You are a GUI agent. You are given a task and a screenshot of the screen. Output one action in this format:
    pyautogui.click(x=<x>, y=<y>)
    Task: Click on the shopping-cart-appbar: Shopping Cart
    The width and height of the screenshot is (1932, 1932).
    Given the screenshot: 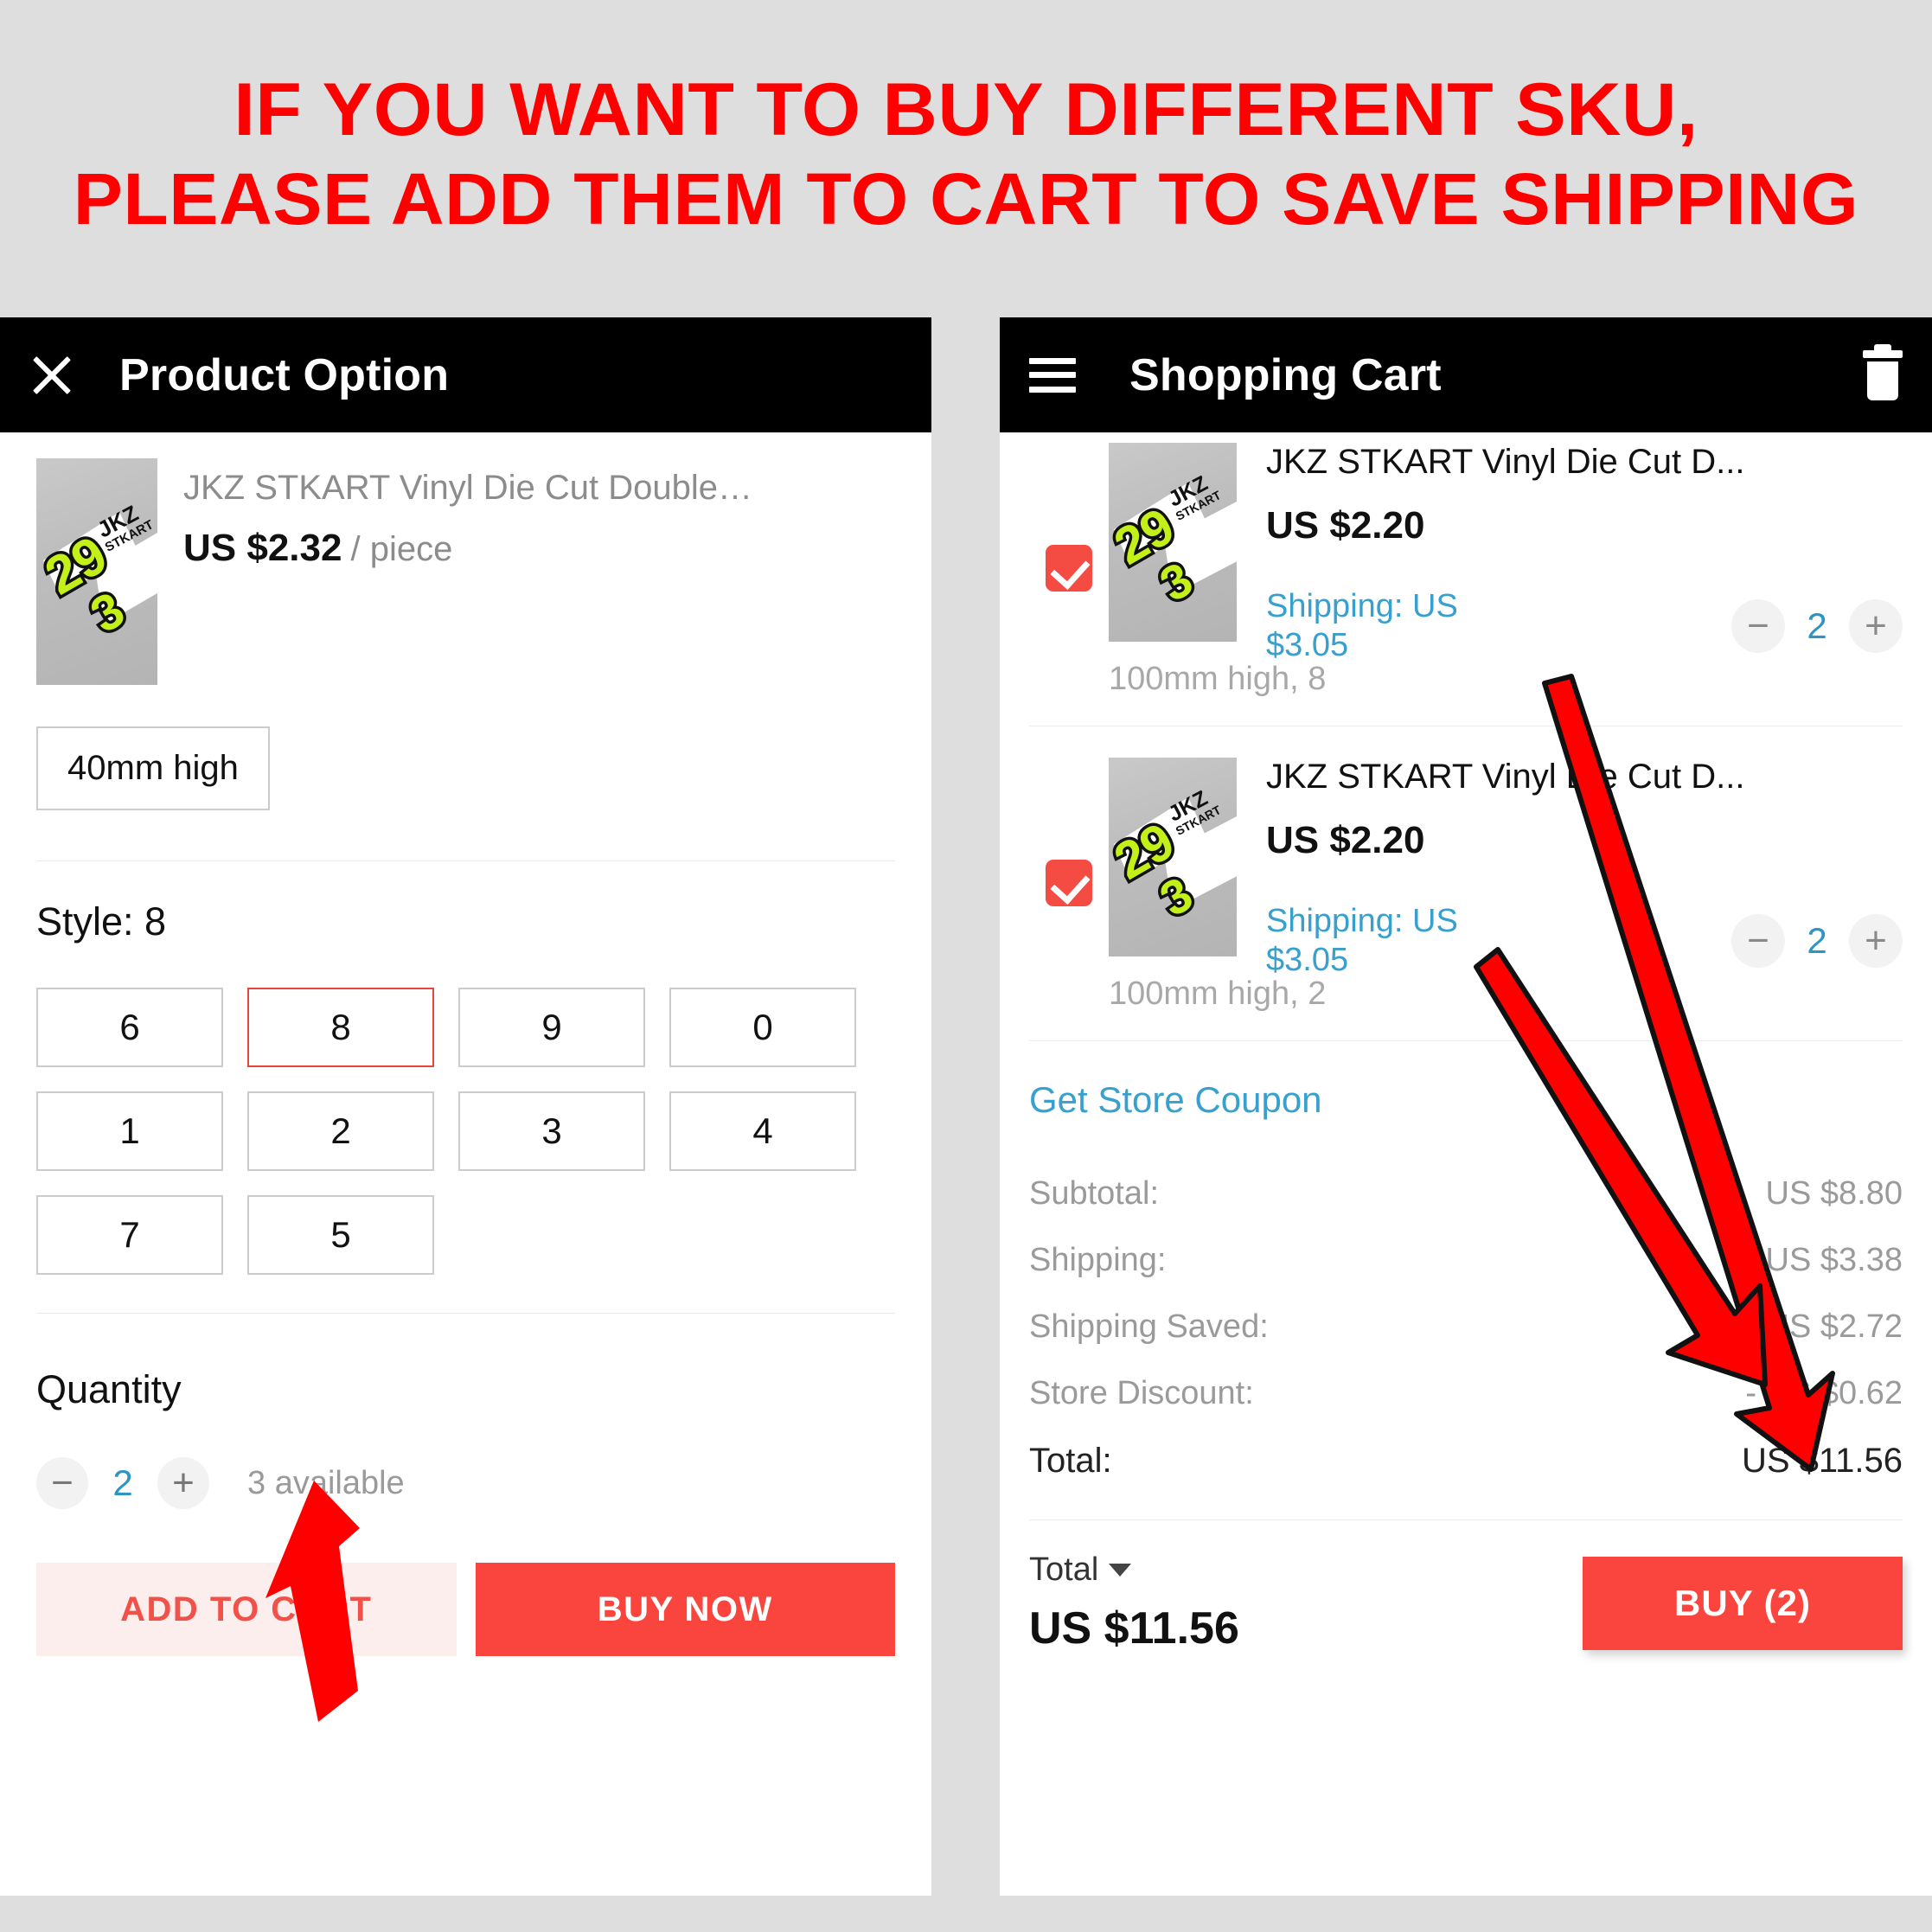 What is the action you would take?
    pyautogui.click(x=1466, y=374)
    